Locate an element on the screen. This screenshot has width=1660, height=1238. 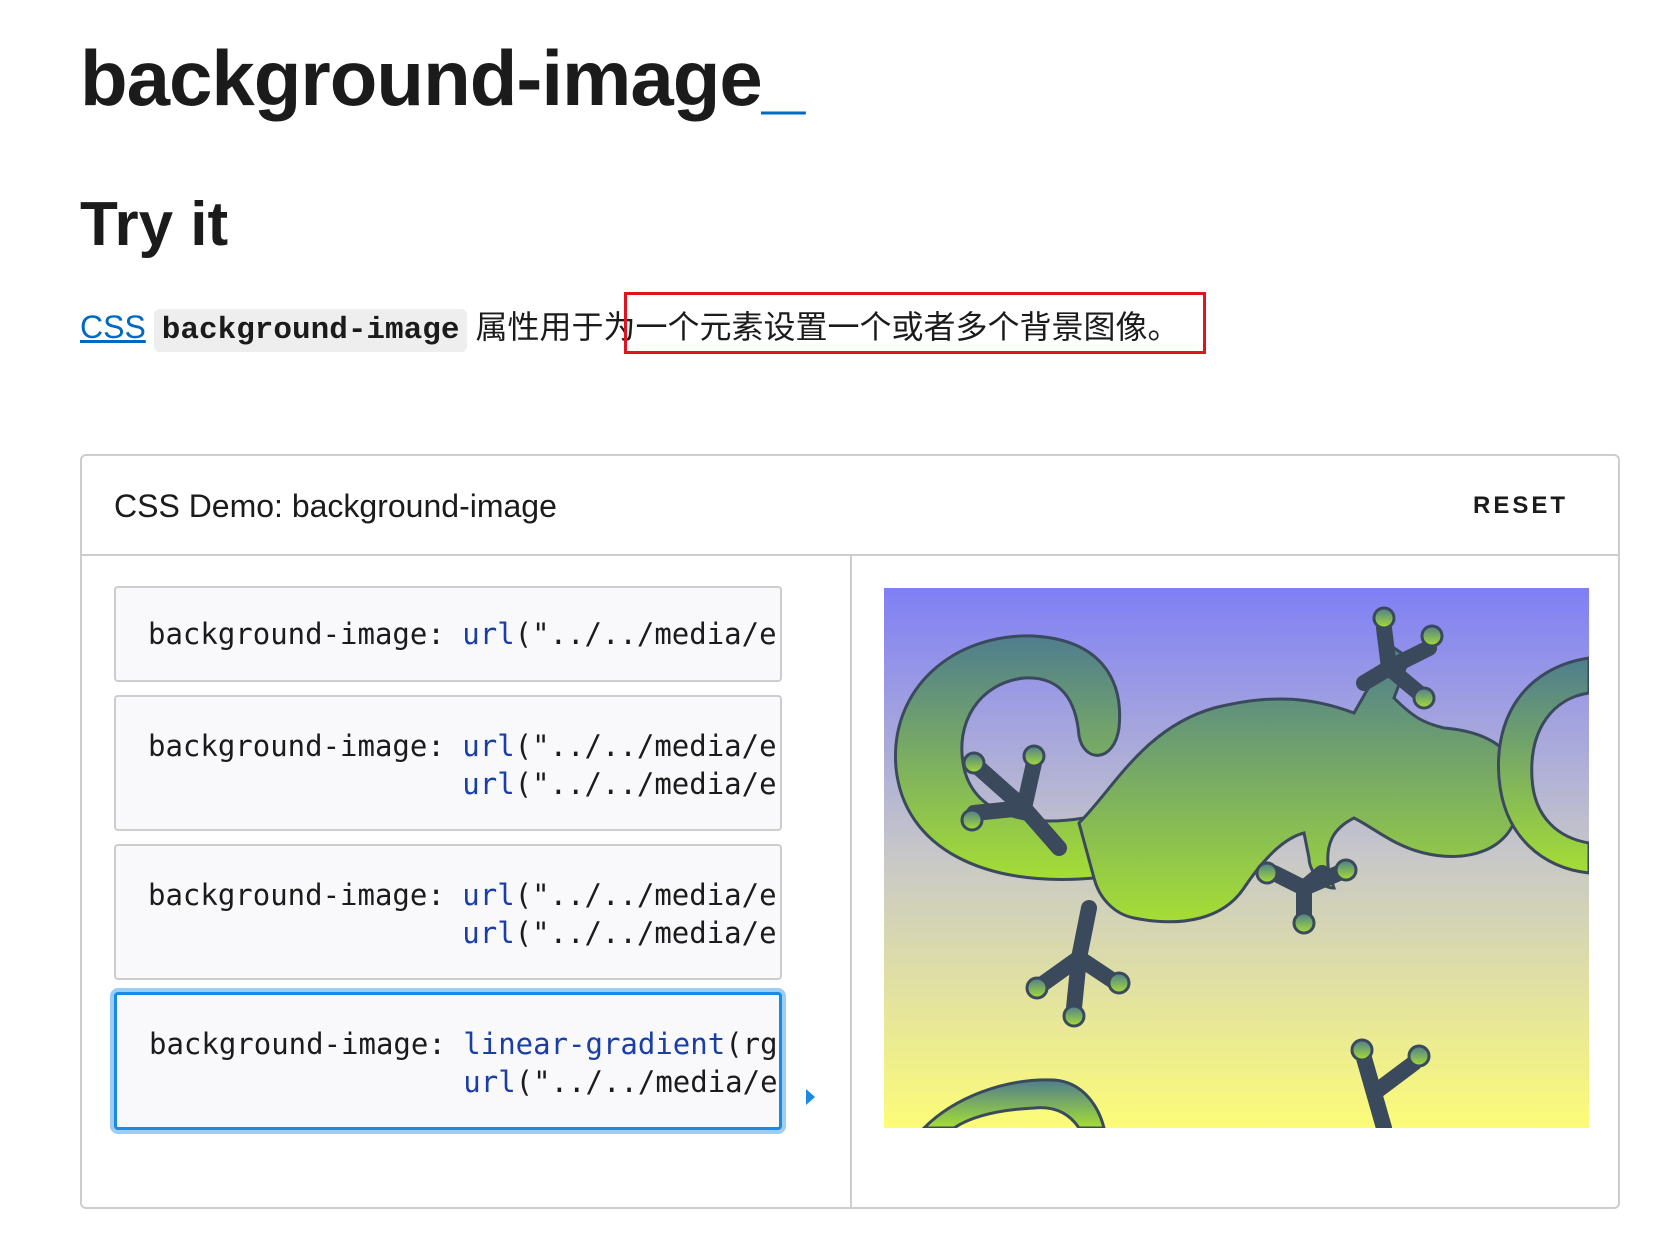
css-link: CSS is located at coordinates (113, 327).